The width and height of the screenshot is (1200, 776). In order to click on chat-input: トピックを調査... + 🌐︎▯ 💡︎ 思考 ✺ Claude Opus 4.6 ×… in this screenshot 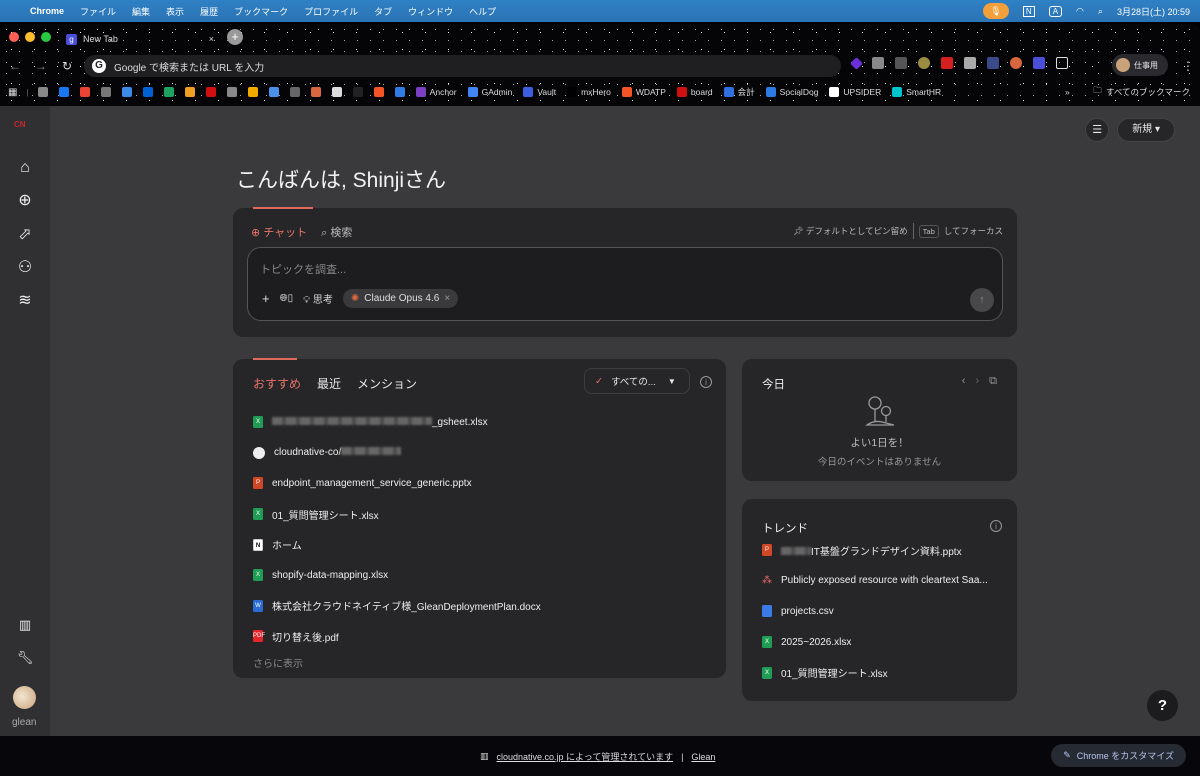, I will do `click(625, 284)`.